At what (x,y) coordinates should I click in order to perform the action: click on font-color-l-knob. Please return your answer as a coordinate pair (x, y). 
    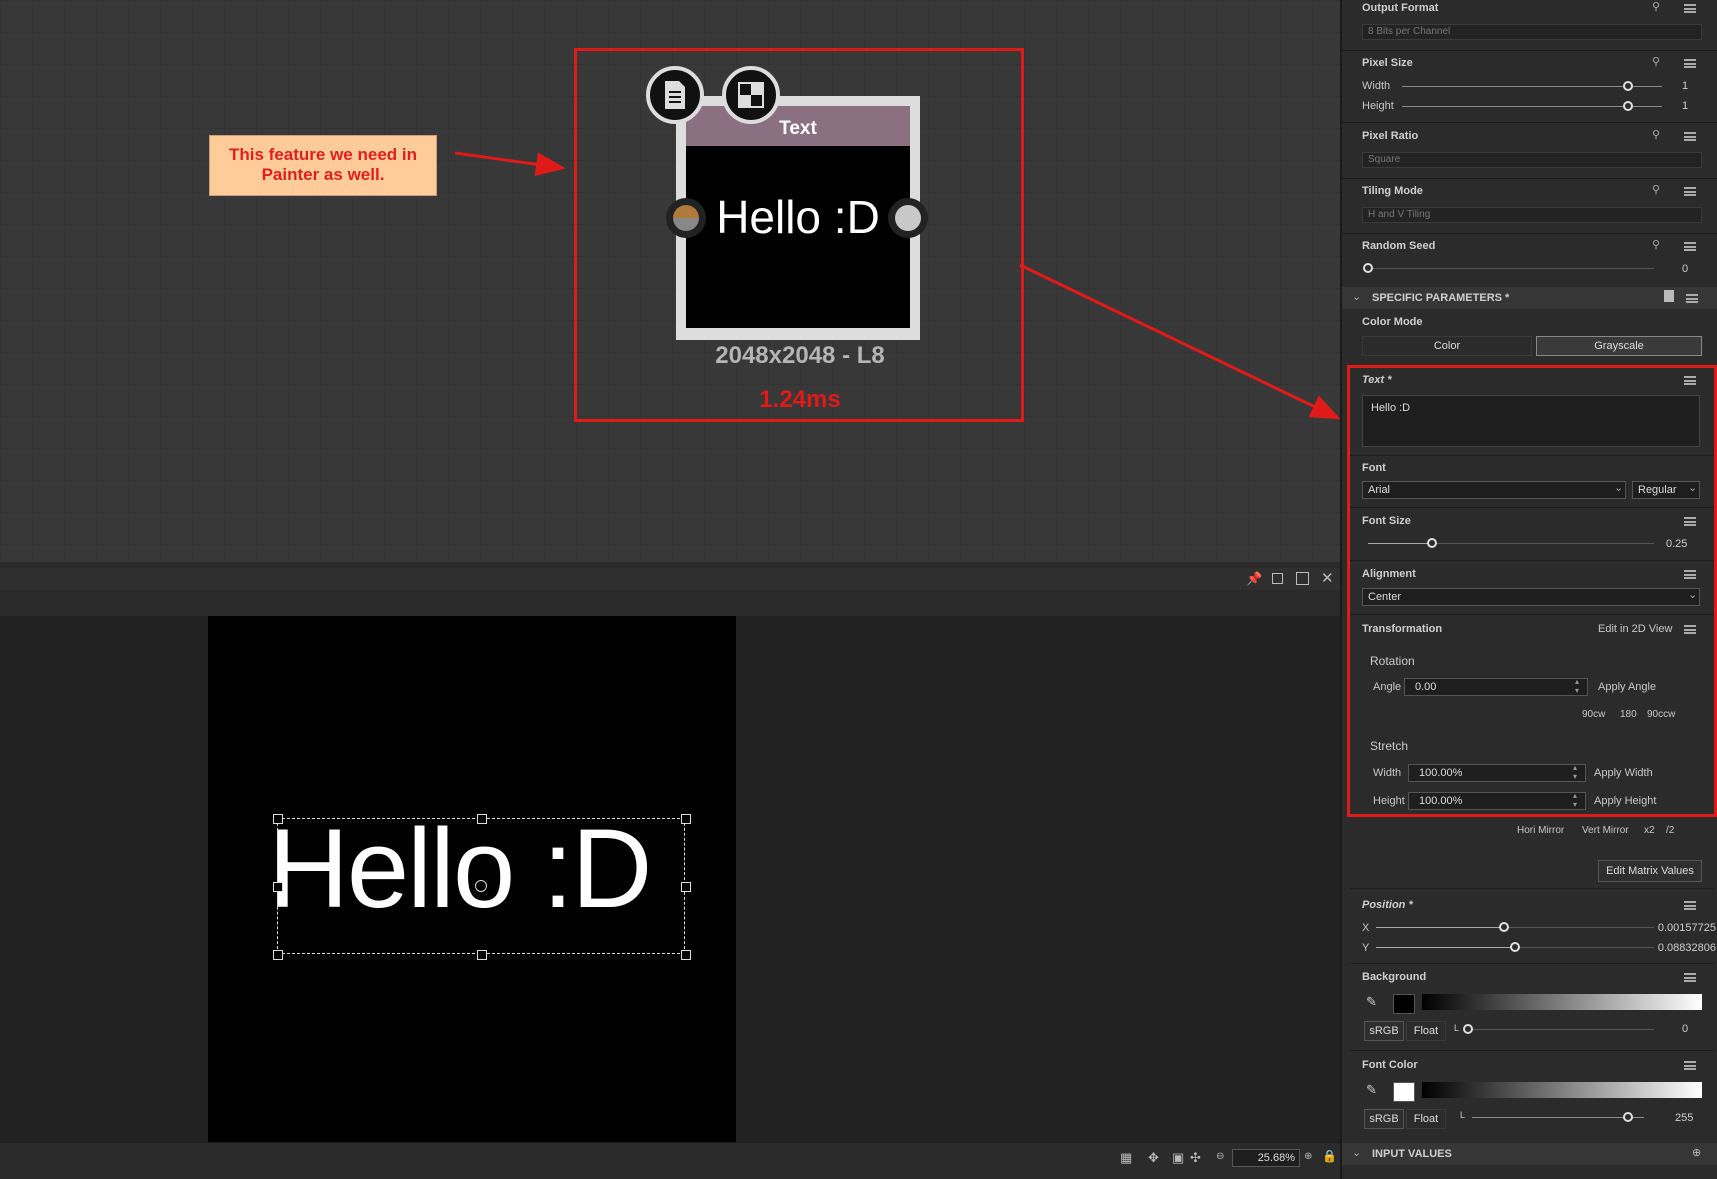
    Looking at the image, I should click on (1628, 1117).